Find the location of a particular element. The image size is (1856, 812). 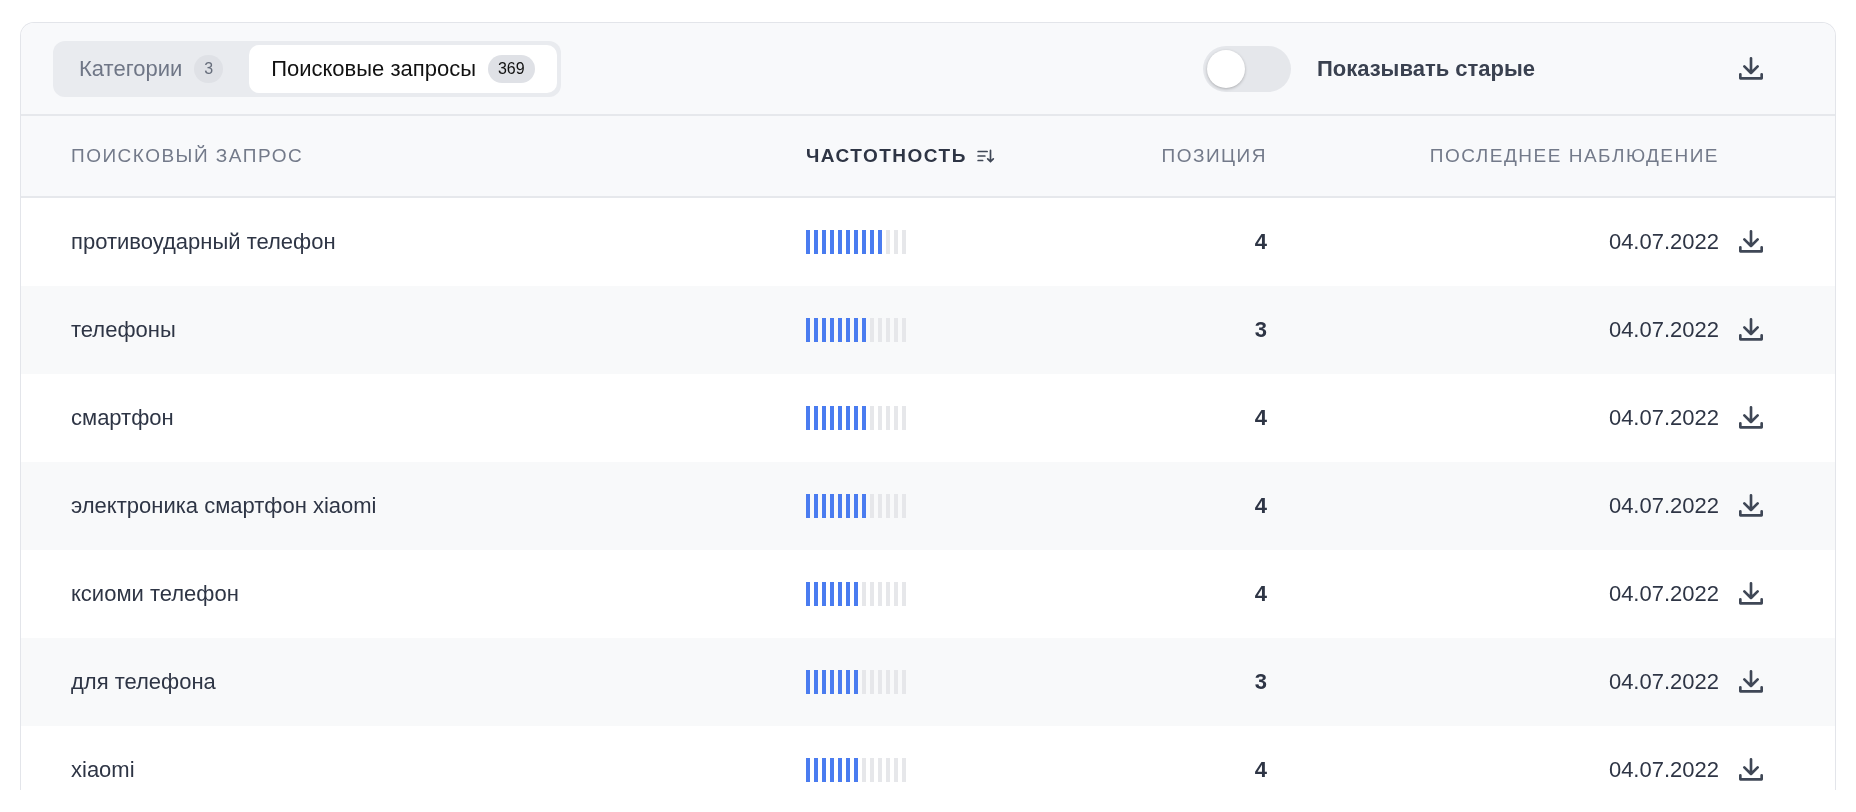

column-header: ПОЗИЦИЯ is located at coordinates (1214, 156).